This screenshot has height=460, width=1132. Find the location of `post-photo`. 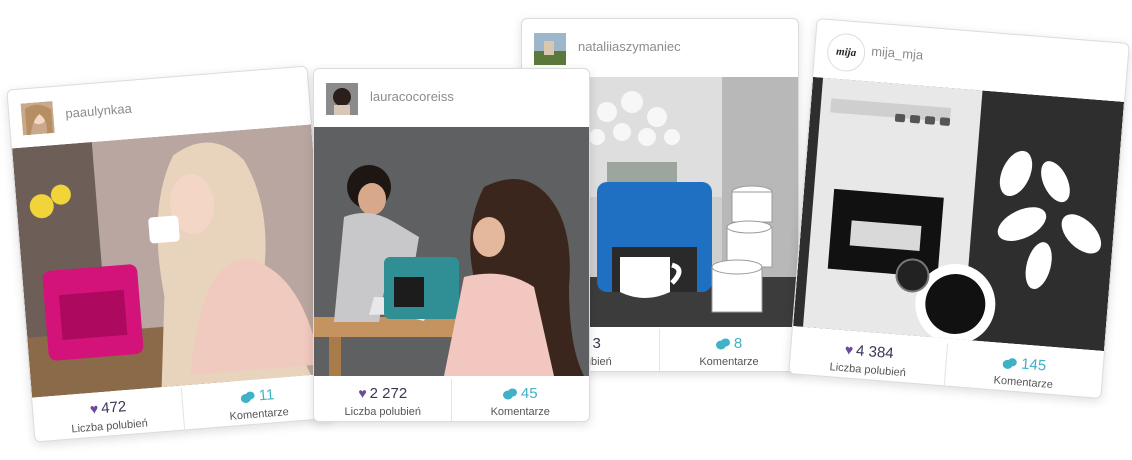

post-photo is located at coordinates (451, 251).